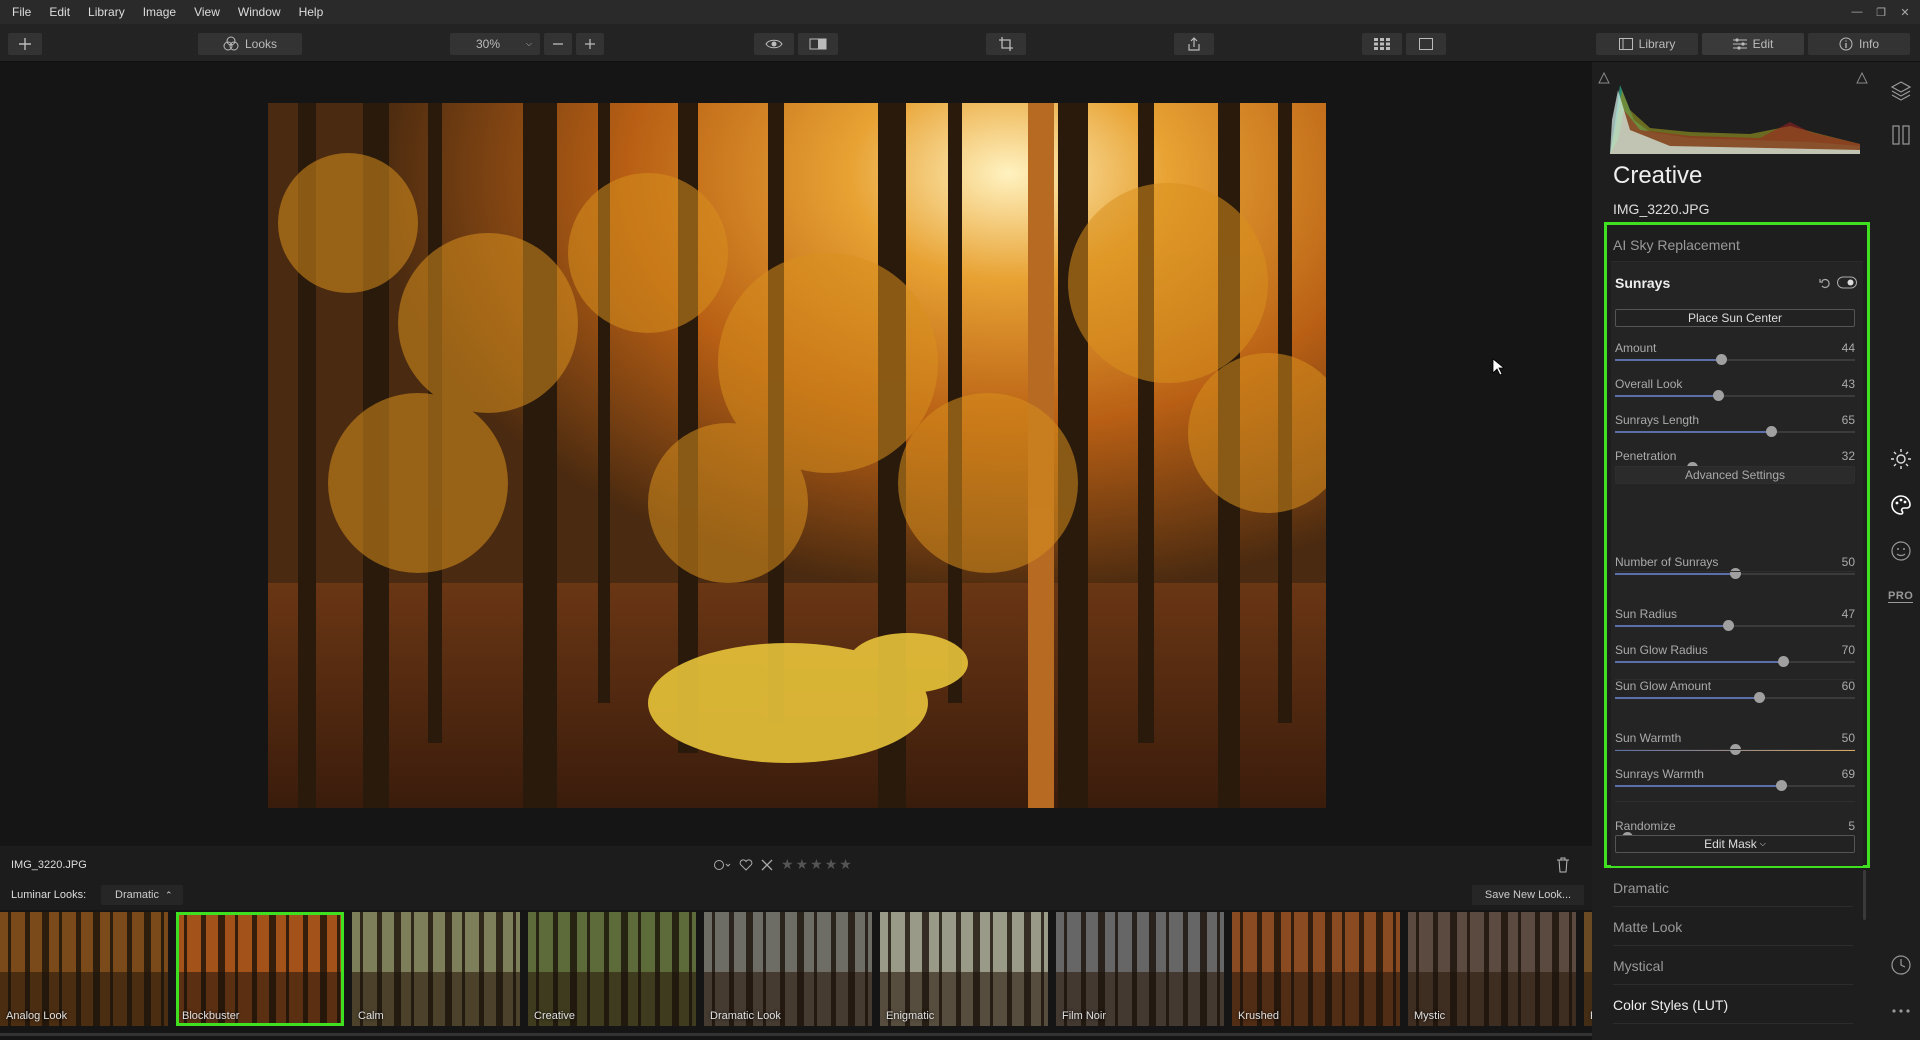  Describe the element at coordinates (1848, 614) in the screenshot. I see `slider-value: 47` at that location.